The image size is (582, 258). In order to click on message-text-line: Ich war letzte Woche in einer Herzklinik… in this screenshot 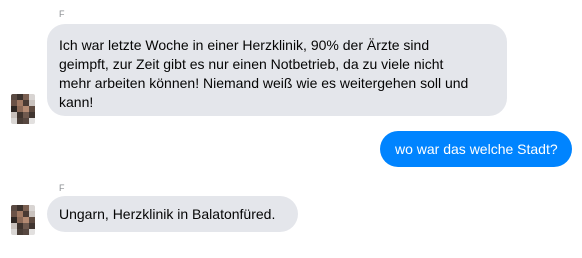, I will do `click(244, 45)`.